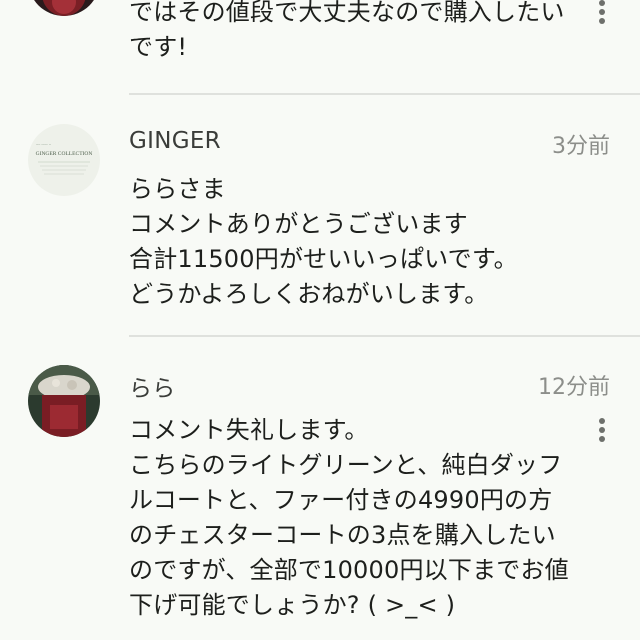  What do you see at coordinates (64, 154) in the screenshot?
I see `avatar-logo-text: GINGER COLLECTION` at bounding box center [64, 154].